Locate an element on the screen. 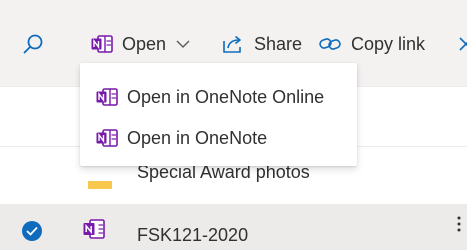 The image size is (467, 250). link-icon is located at coordinates (330, 44).